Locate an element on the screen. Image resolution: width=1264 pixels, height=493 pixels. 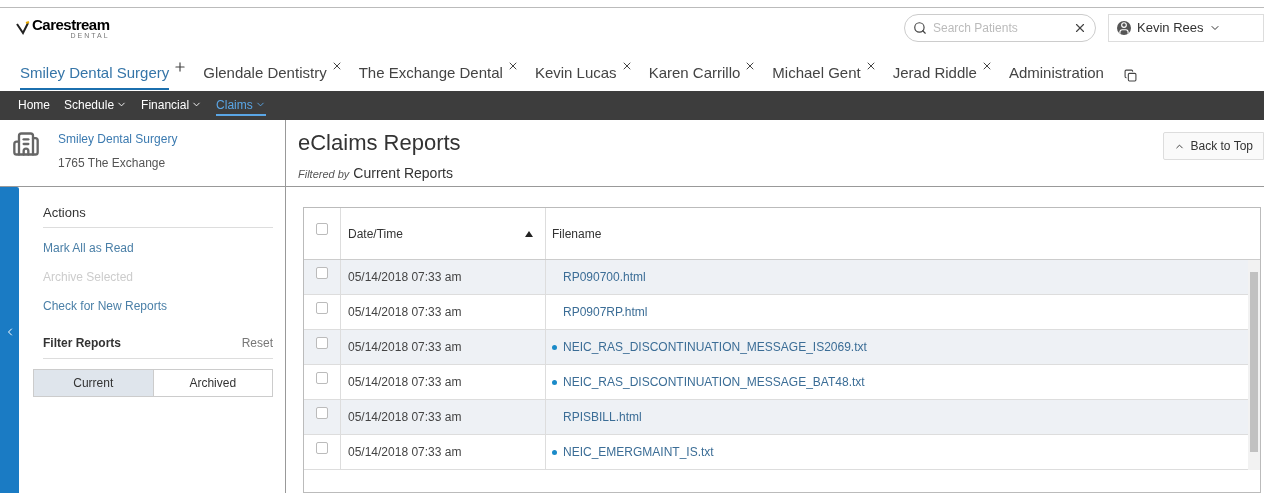
column-header: Filename is located at coordinates (577, 233).